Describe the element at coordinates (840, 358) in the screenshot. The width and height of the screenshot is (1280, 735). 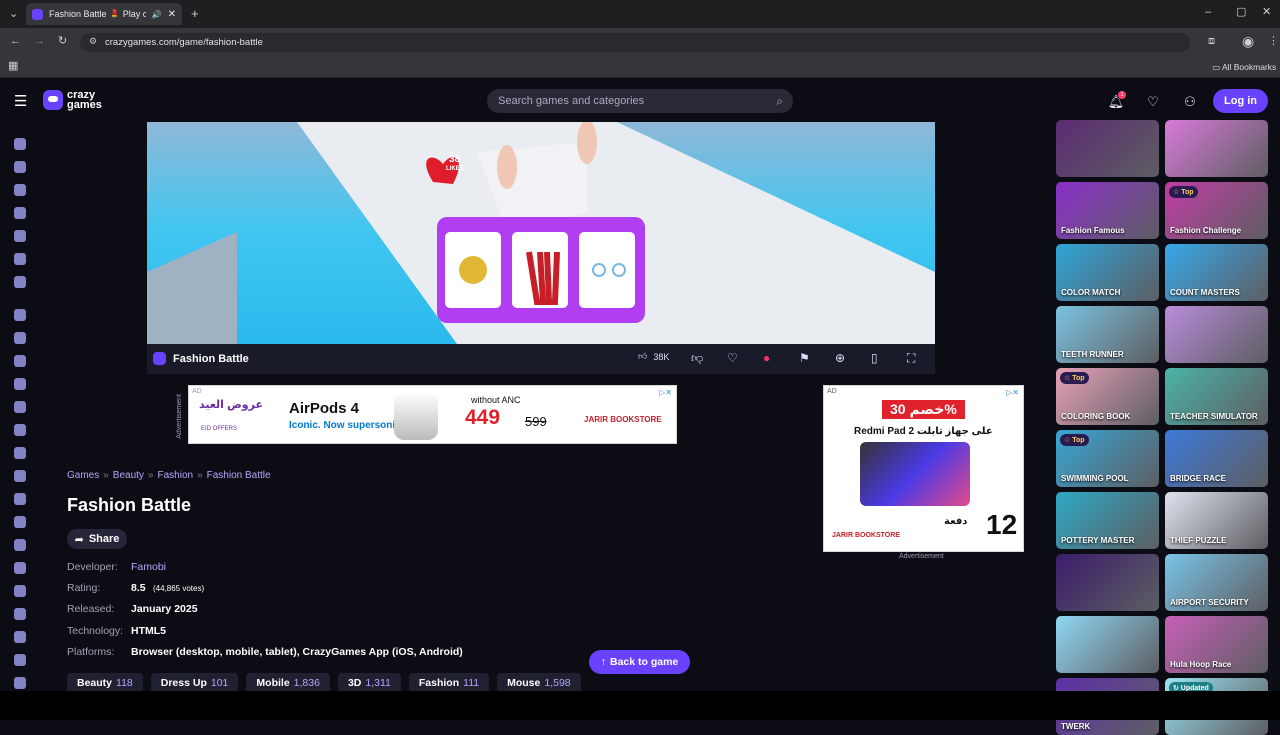
I see `embed-icon: ⊕` at that location.